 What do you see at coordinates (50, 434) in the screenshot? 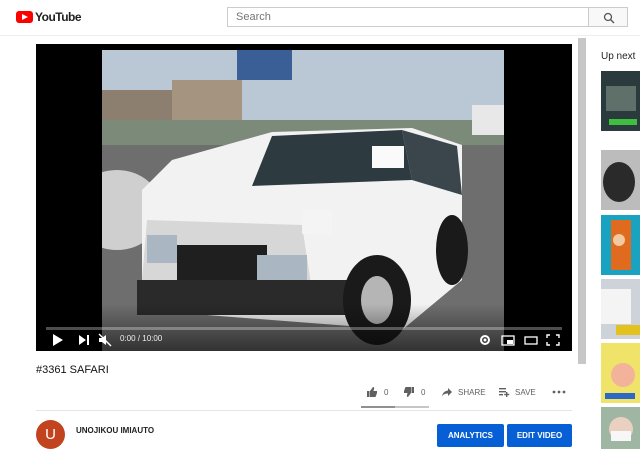
I see `channel-avatar: U` at bounding box center [50, 434].